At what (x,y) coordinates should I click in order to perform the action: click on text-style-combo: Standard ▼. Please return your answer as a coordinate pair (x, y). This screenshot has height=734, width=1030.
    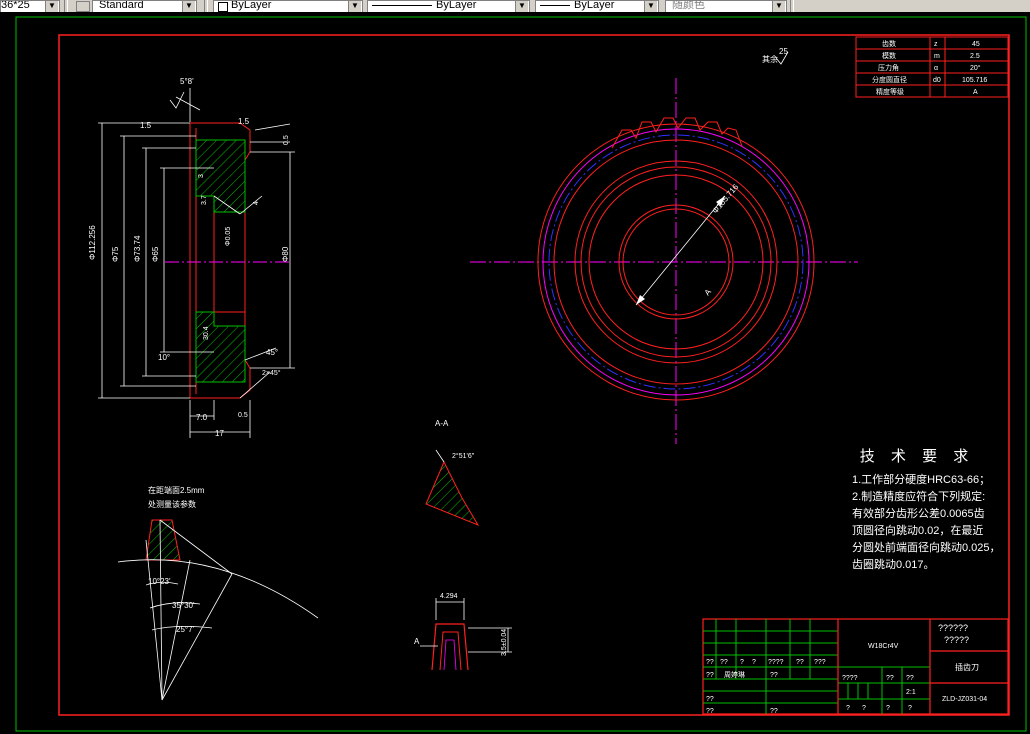
    Looking at the image, I should click on (144, 6).